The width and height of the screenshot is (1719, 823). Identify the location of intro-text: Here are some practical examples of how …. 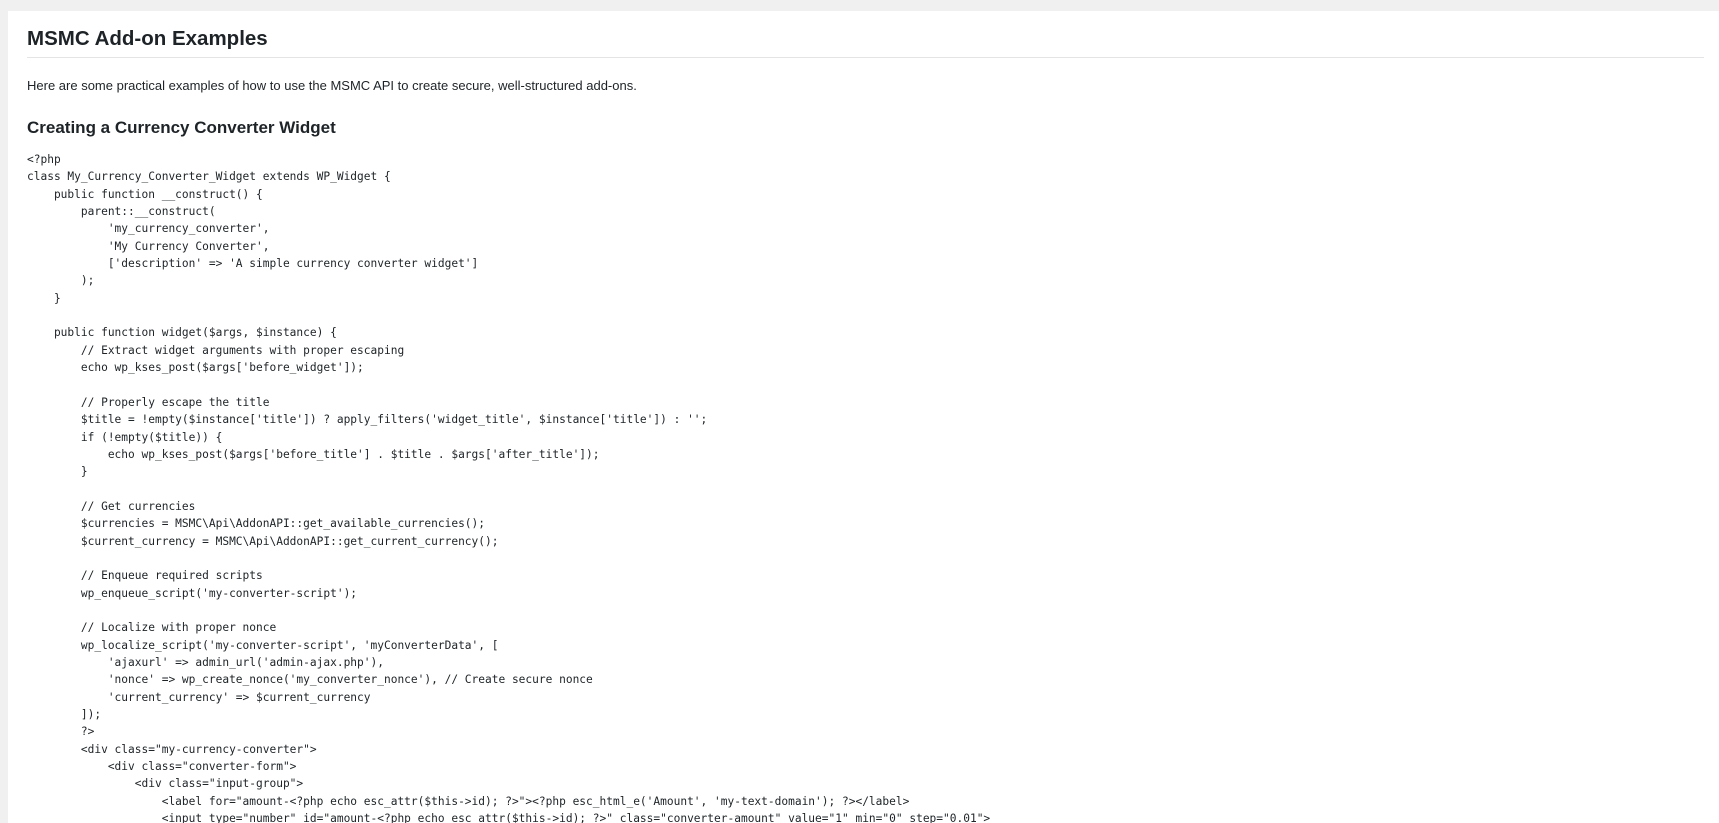
(332, 85).